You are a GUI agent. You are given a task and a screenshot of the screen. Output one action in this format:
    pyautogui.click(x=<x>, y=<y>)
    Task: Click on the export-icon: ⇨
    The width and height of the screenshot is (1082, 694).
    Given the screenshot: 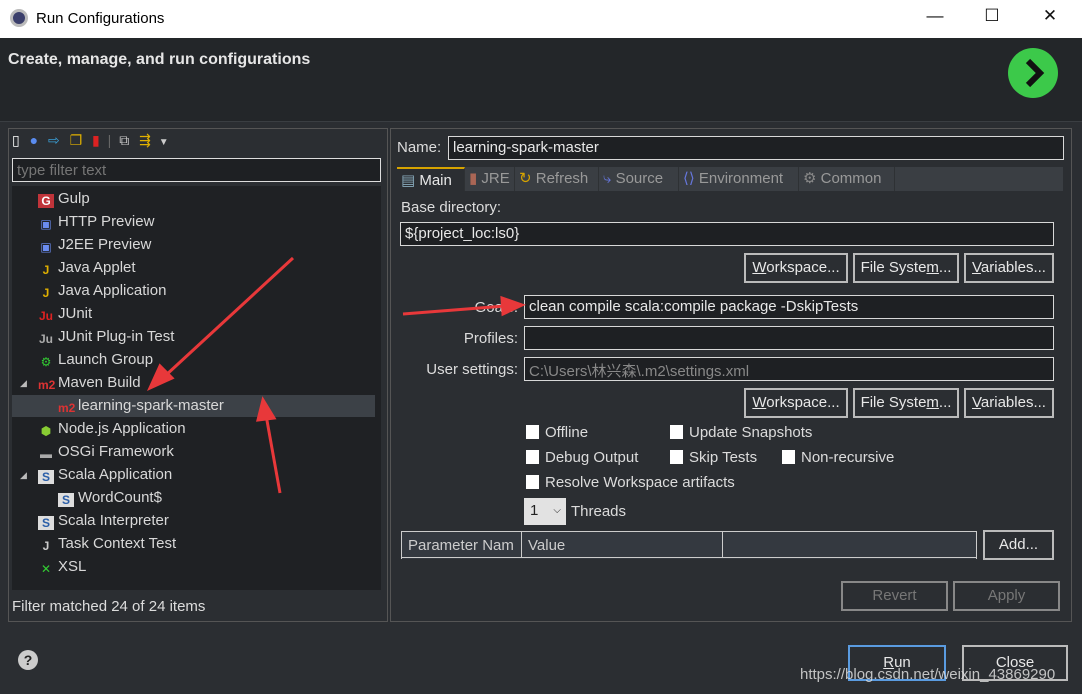 What is the action you would take?
    pyautogui.click(x=54, y=140)
    